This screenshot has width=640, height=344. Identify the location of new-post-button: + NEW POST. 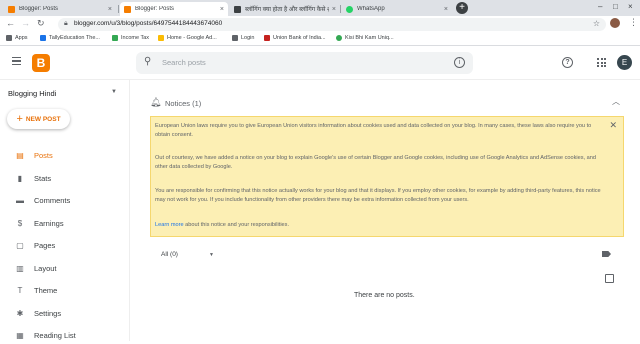
(38, 119).